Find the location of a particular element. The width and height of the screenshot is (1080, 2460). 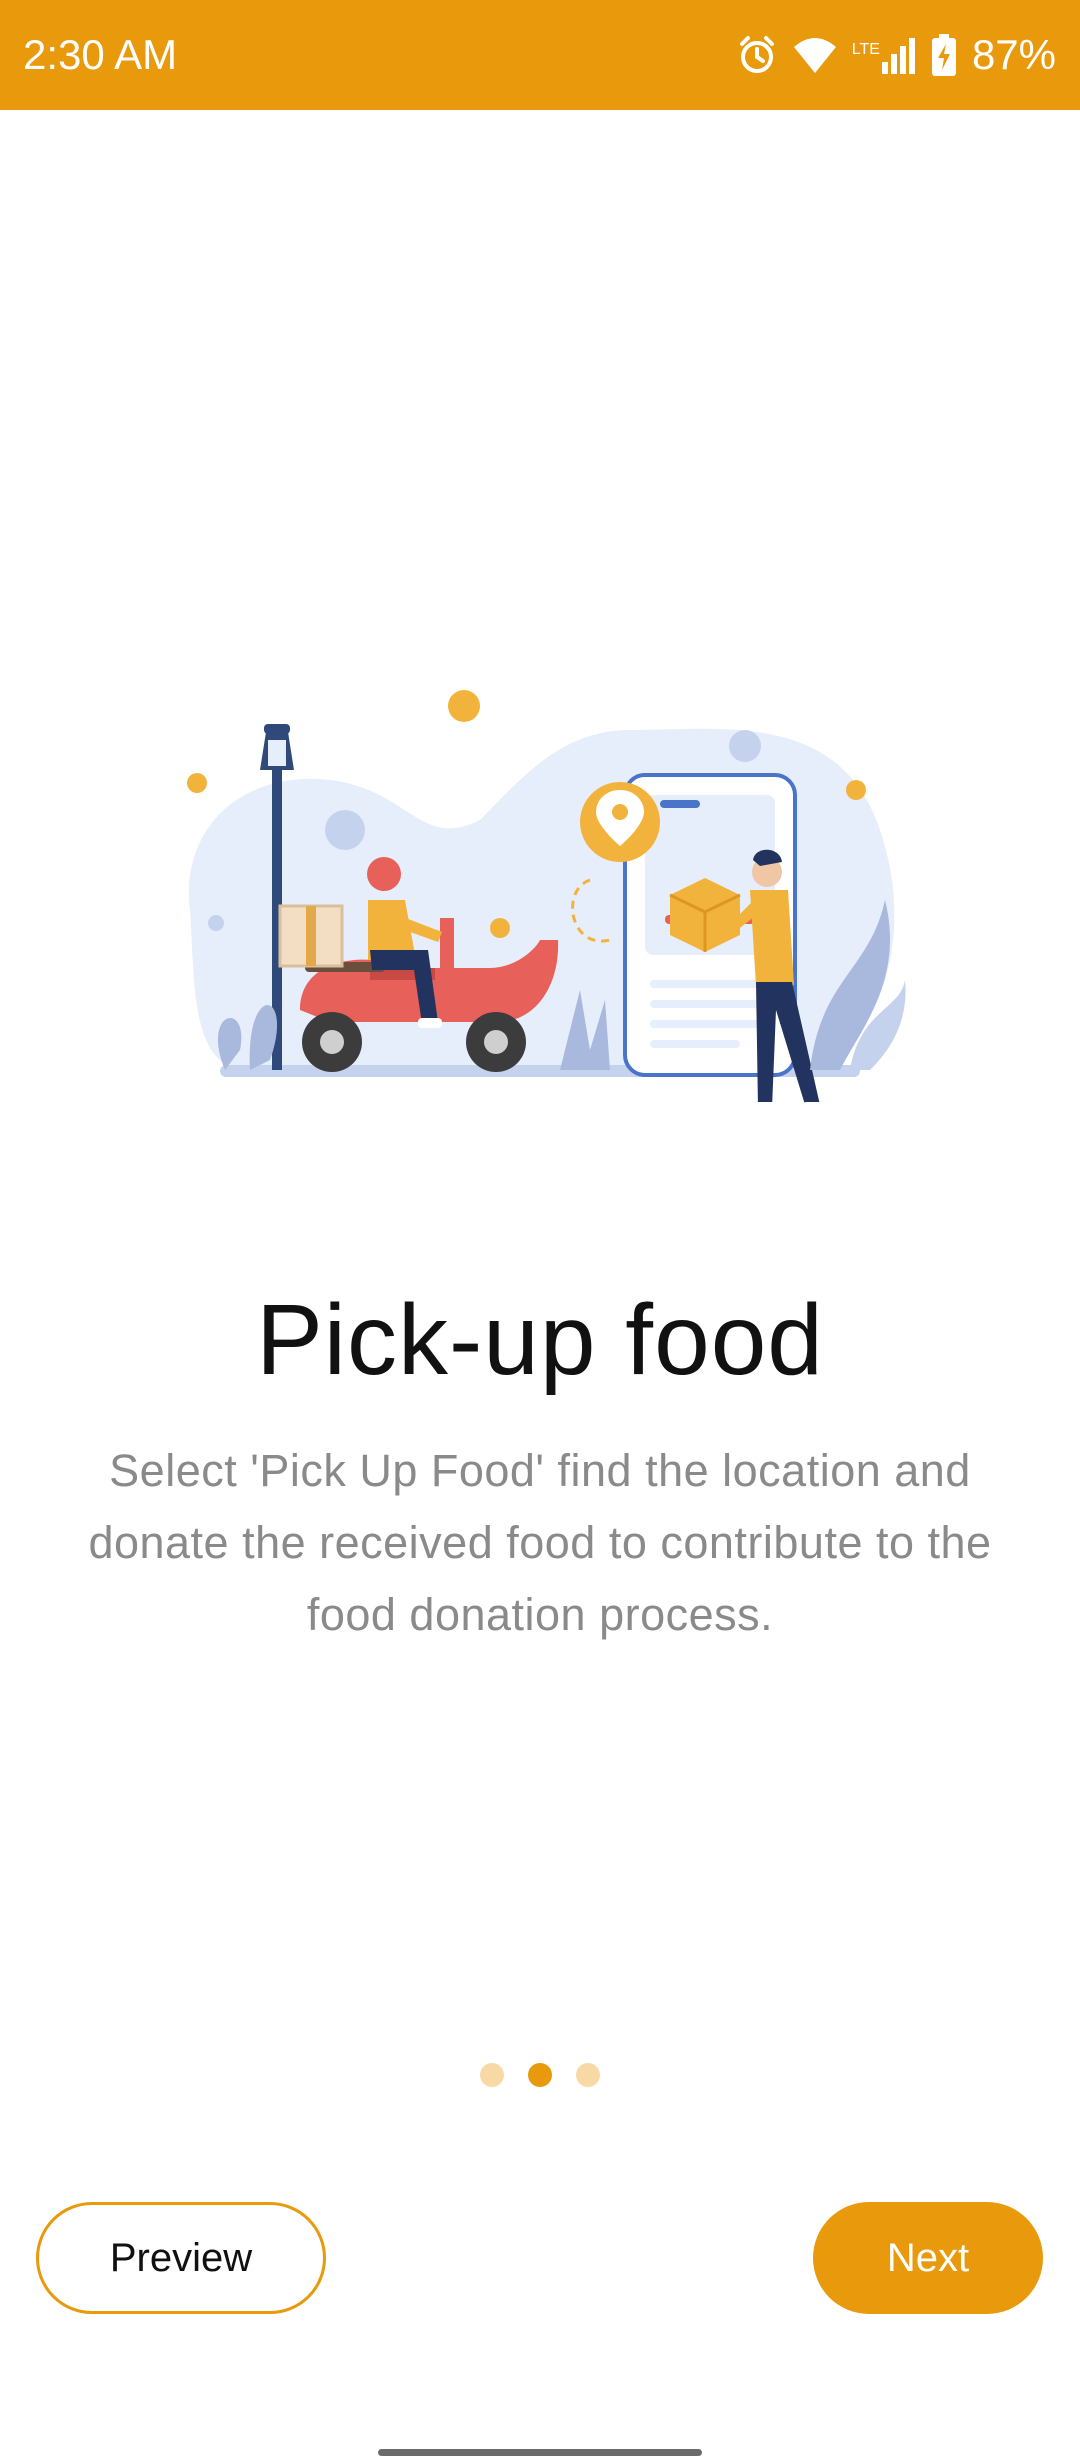

next-button: Next is located at coordinates (928, 2258).